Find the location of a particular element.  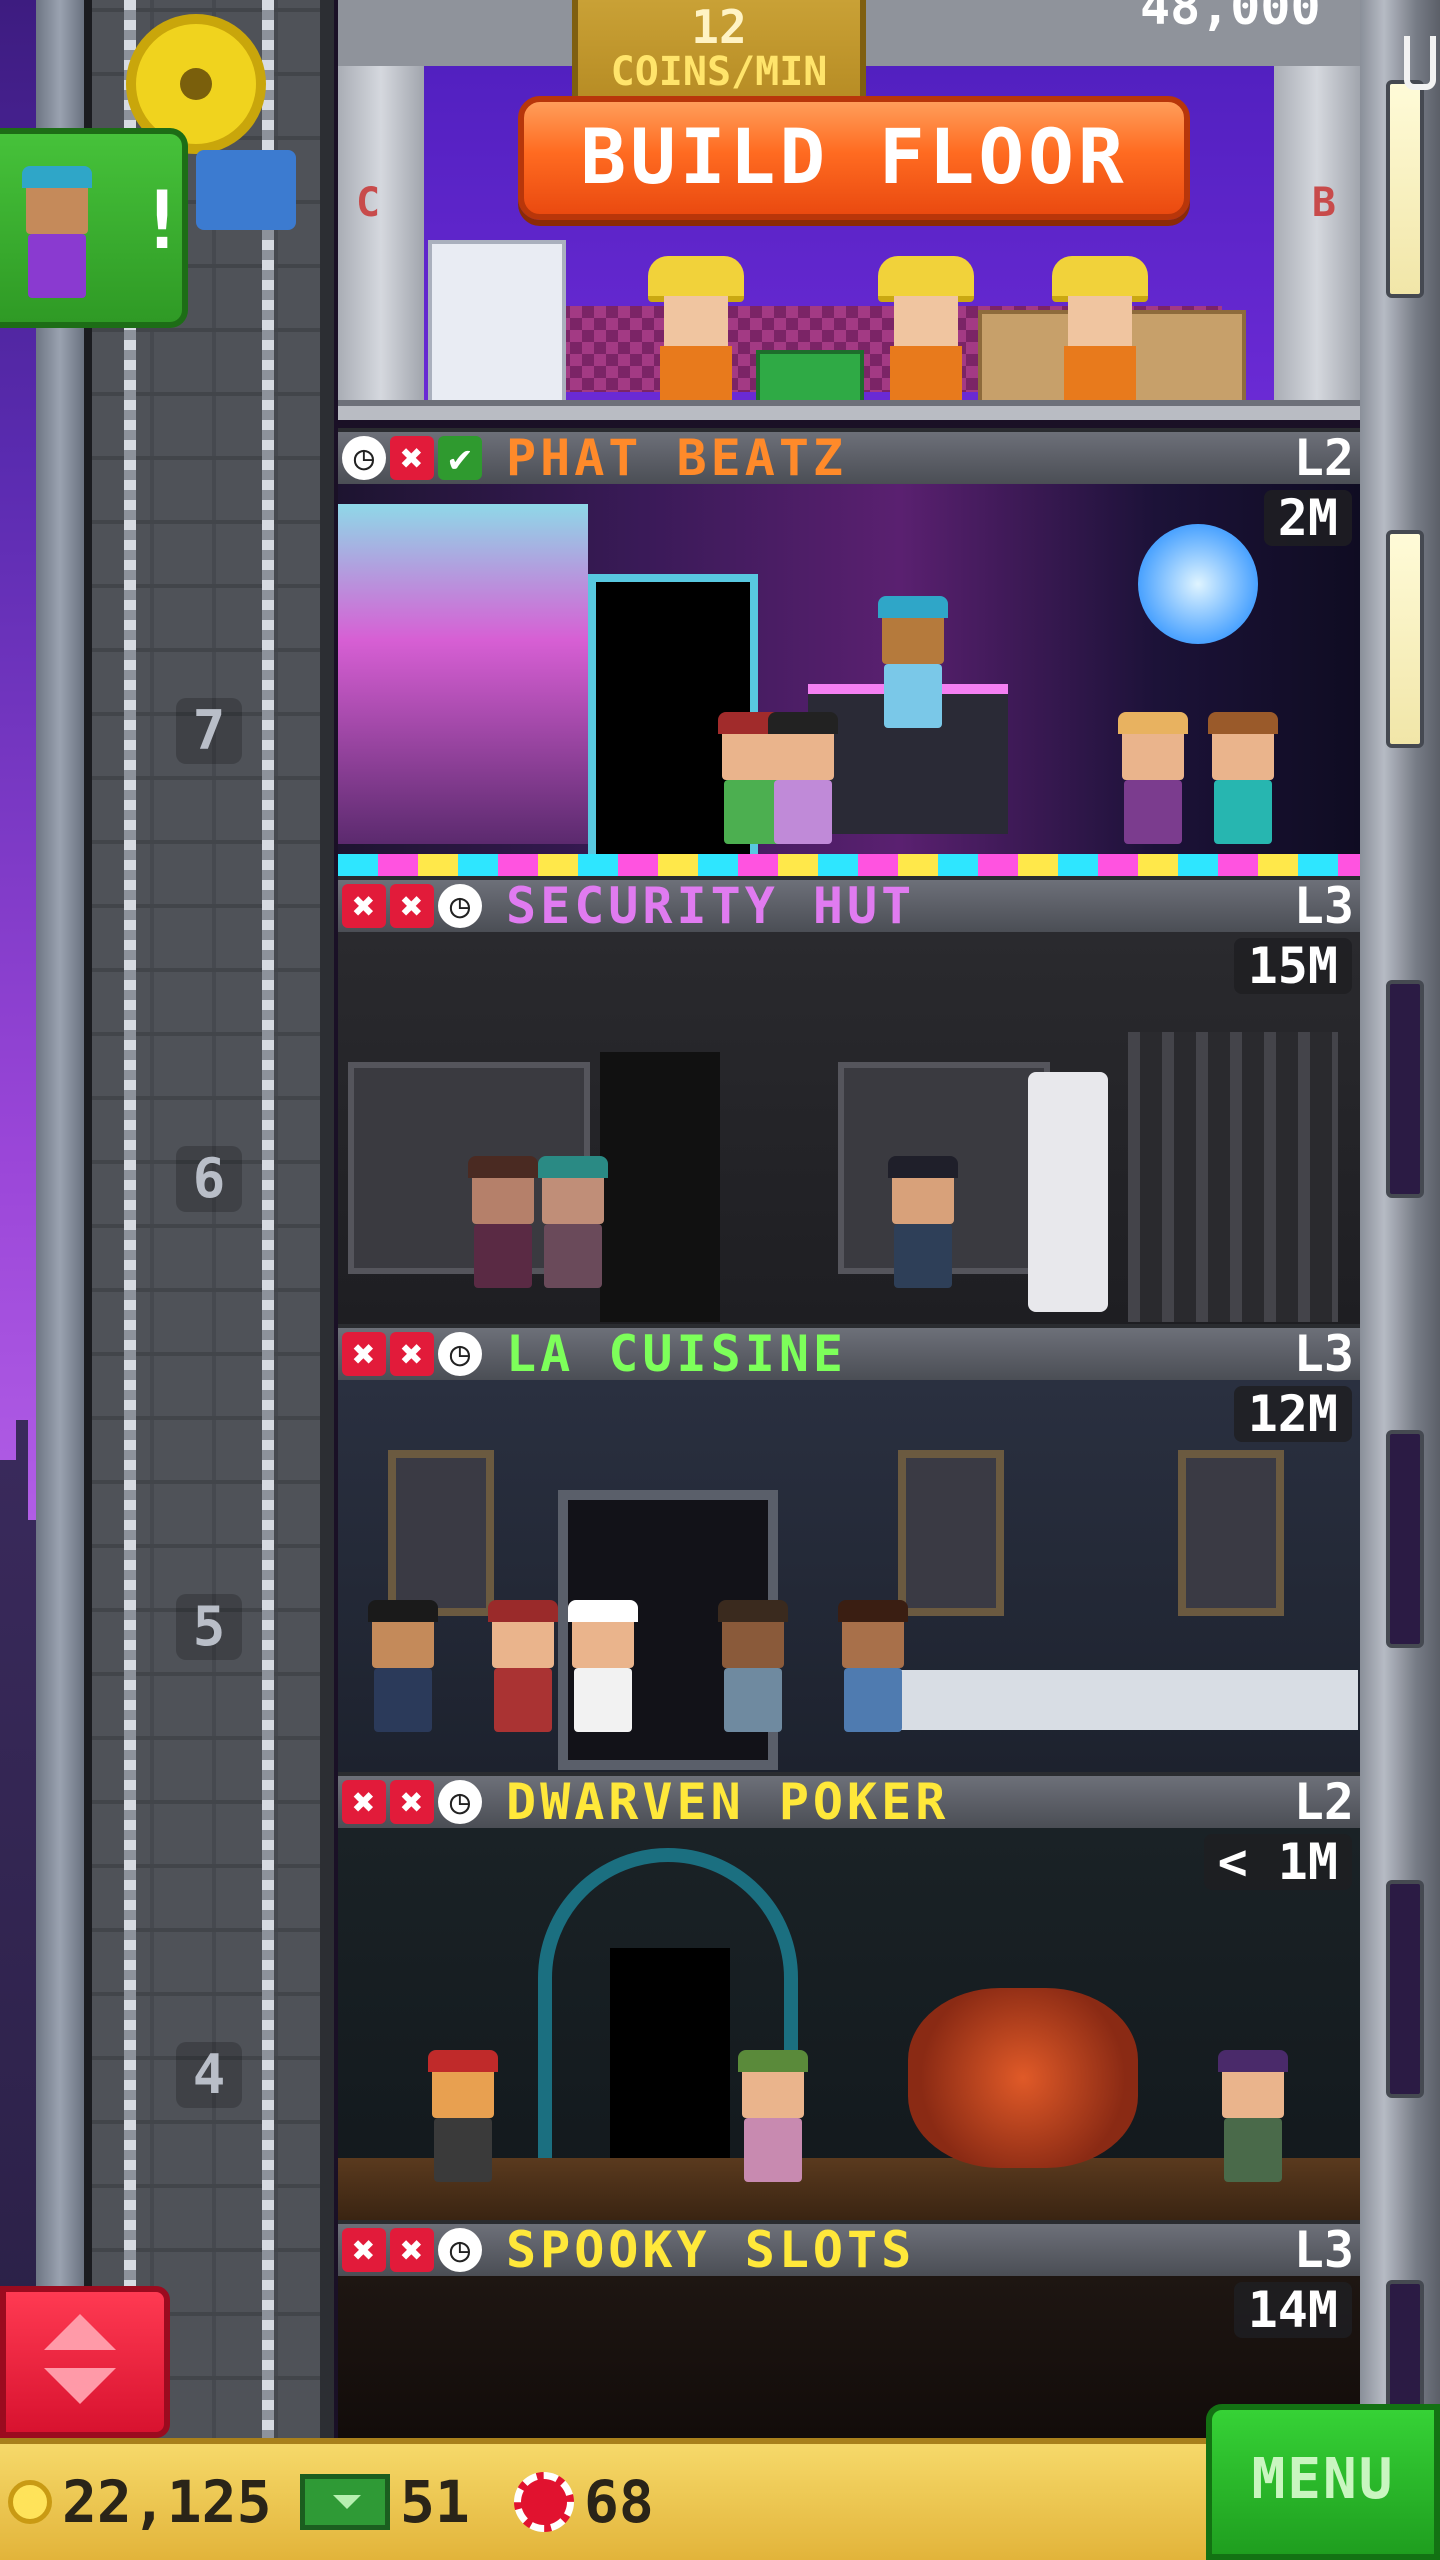

building-right-wall is located at coordinates (1400, 1249).